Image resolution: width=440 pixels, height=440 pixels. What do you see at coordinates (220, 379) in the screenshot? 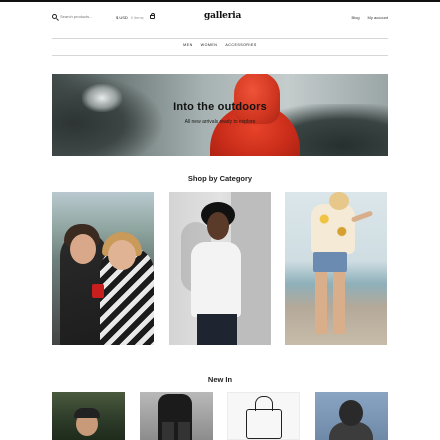
I see `new-in-heading: New In` at bounding box center [220, 379].